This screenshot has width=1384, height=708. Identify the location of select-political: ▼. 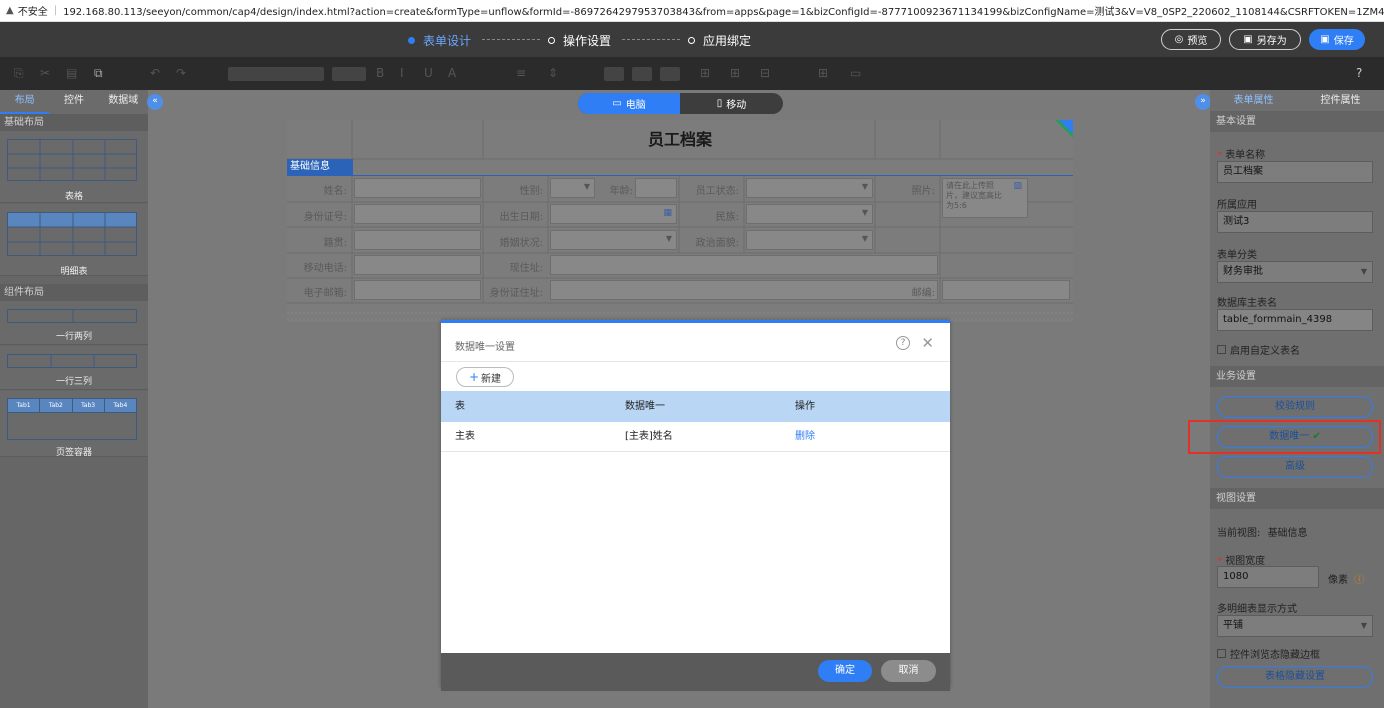
(809, 240).